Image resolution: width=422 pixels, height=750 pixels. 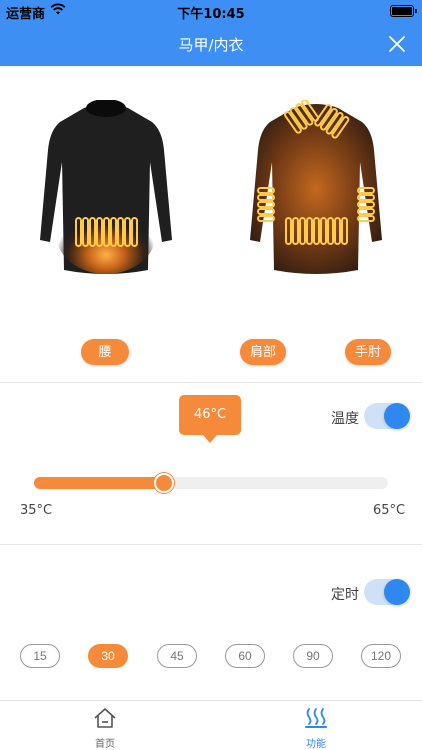 I want to click on zone-waist-button: 腰+腹, so click(x=105, y=362).